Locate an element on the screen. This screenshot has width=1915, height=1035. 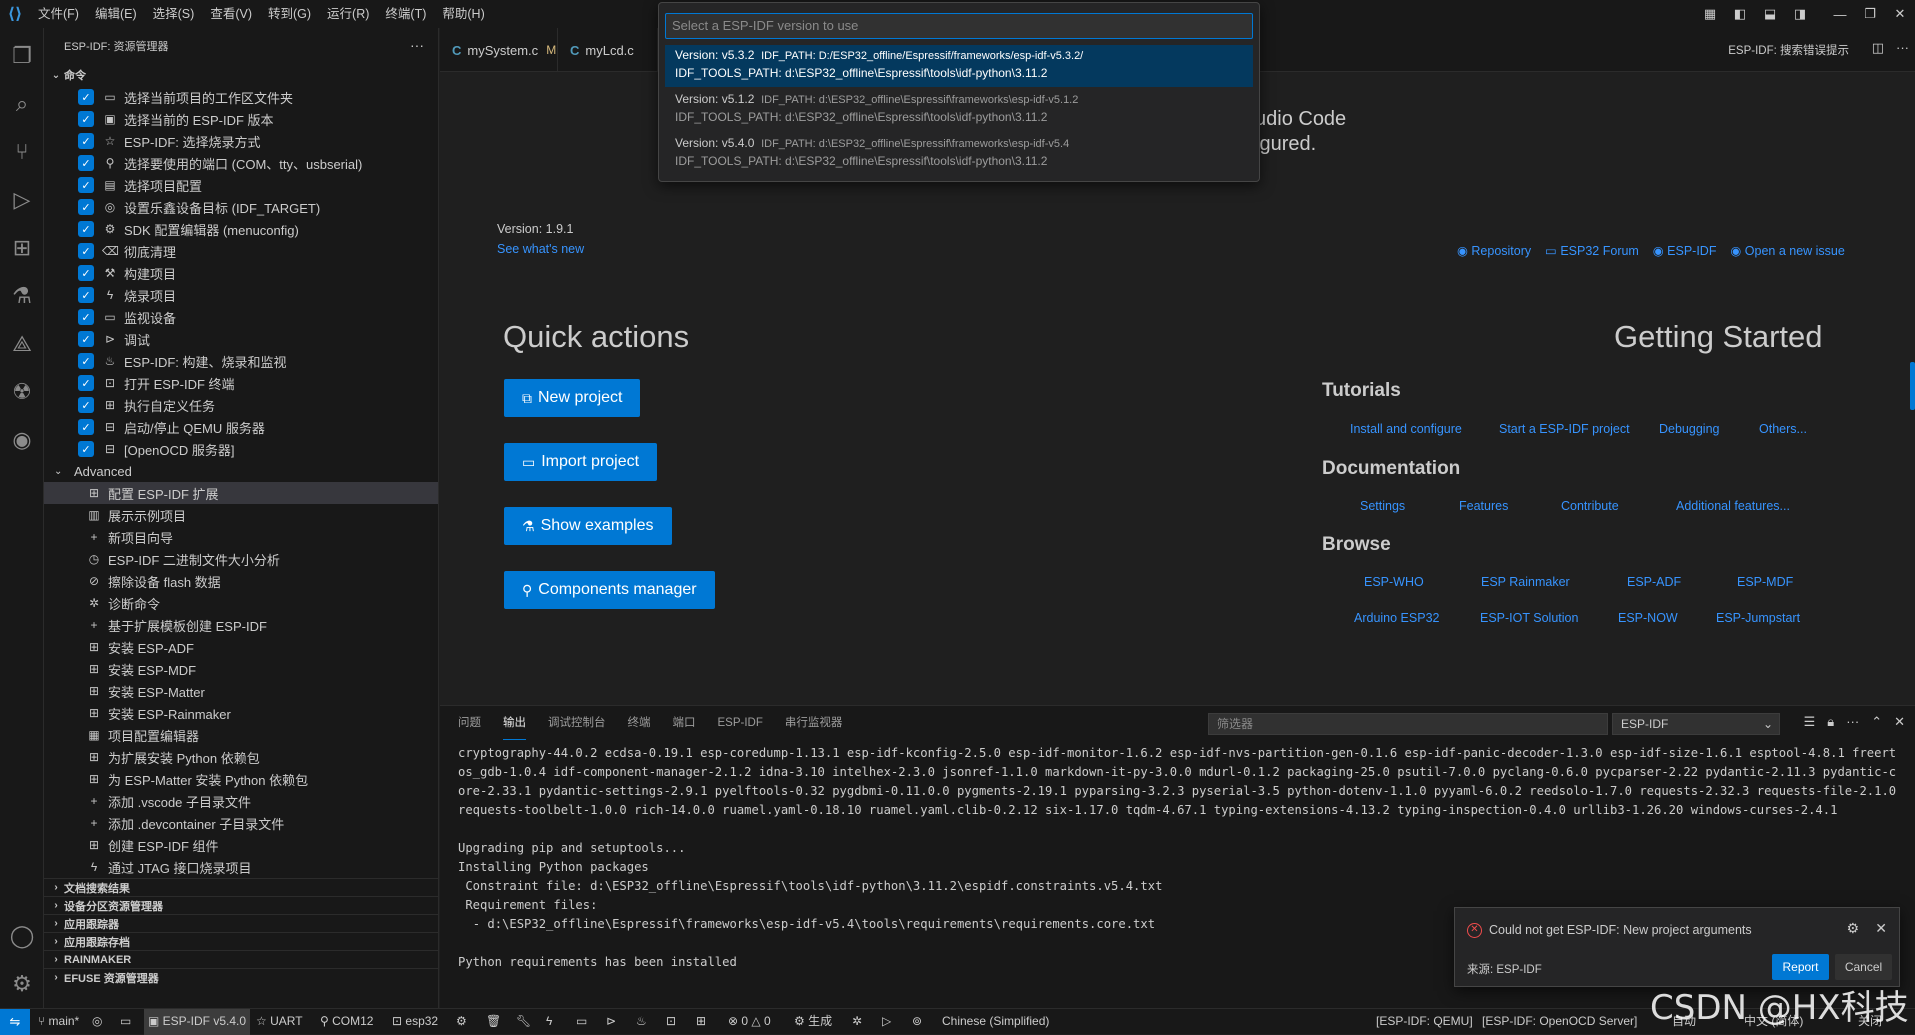
openocd-status: [ESP-IDF: OpenOCD Server] is located at coordinates (1559, 1022).